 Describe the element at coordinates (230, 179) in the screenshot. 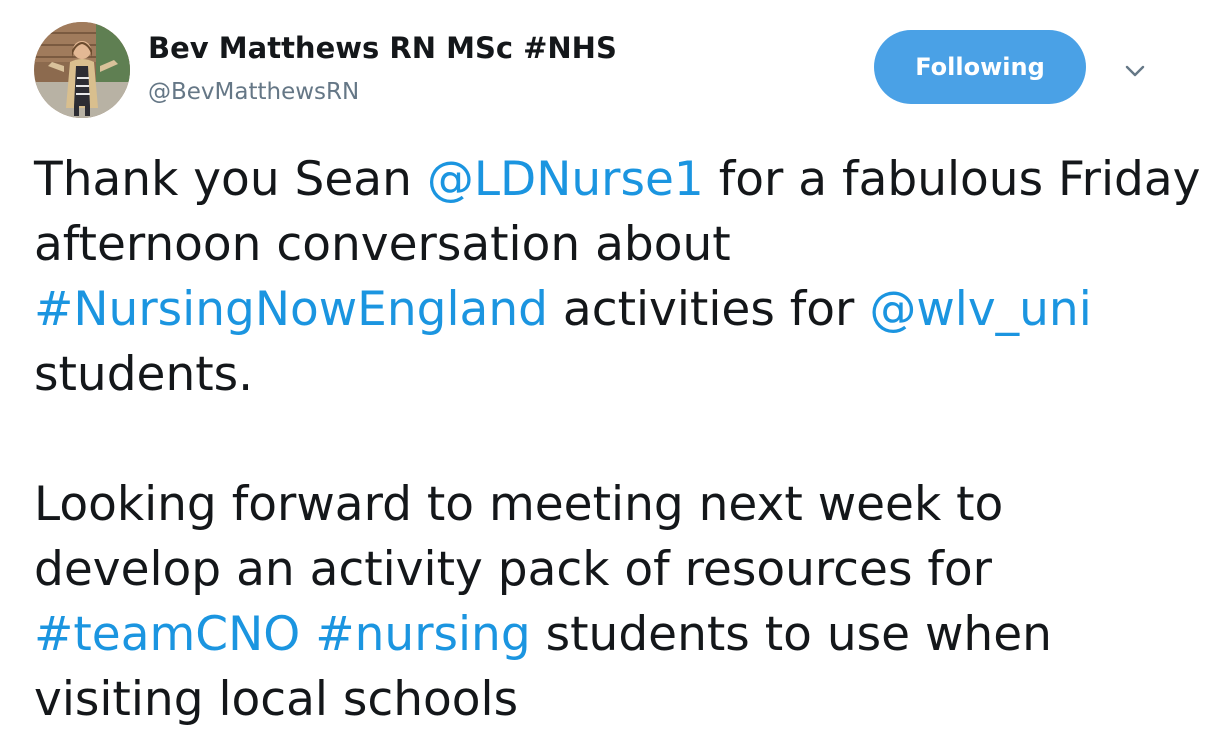

I see `tweet-text-segment: Thank you Sean` at that location.